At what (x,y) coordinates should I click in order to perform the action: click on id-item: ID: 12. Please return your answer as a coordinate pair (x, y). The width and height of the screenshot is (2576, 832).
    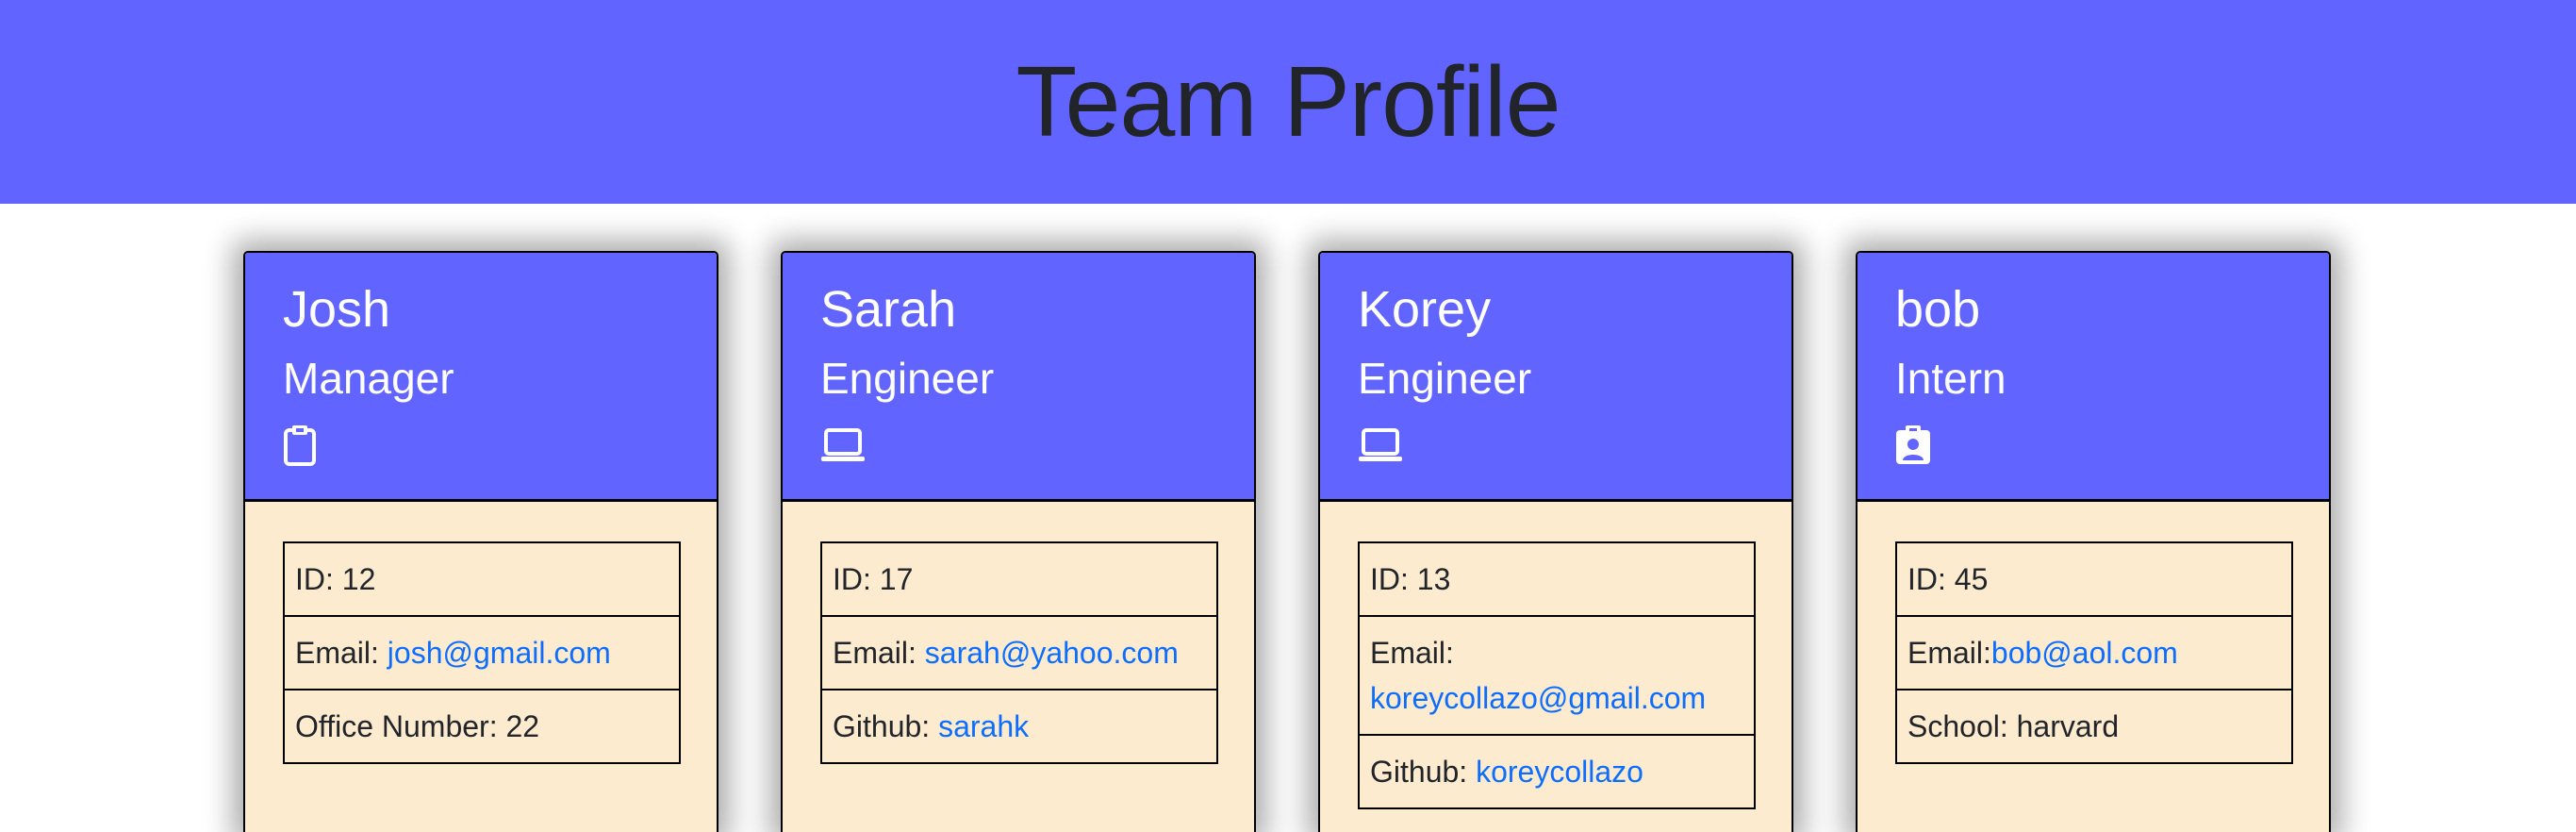
    Looking at the image, I should click on (335, 579).